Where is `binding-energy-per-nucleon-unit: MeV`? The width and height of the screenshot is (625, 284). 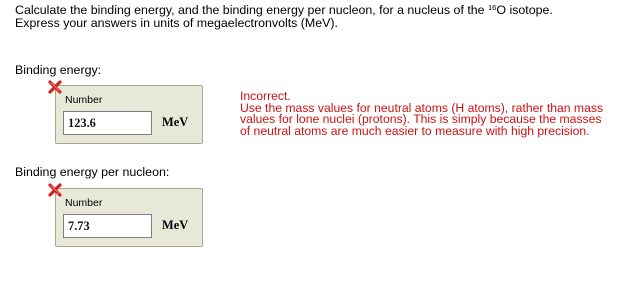 binding-energy-per-nucleon-unit: MeV is located at coordinates (175, 225).